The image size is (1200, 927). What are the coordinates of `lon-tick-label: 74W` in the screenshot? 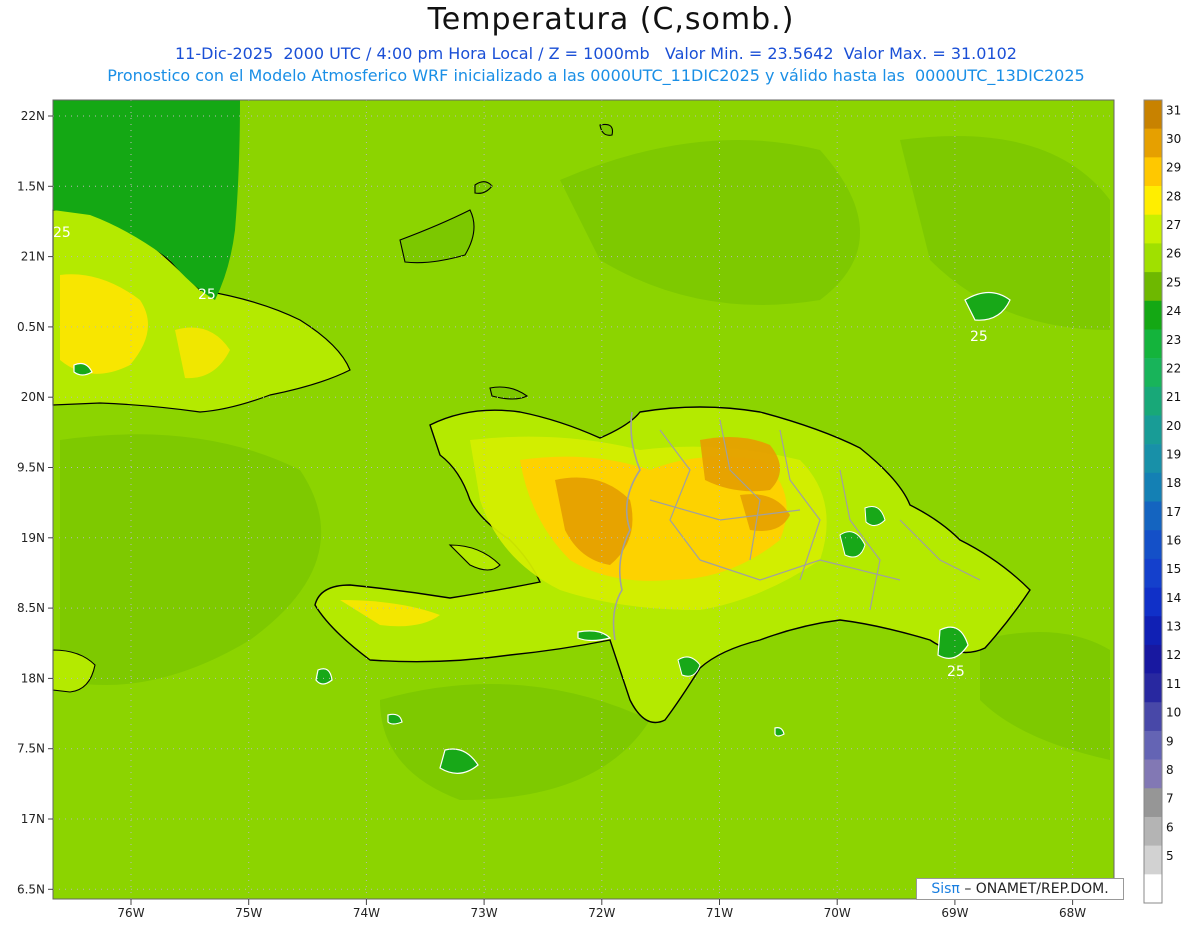 It's located at (366, 913).